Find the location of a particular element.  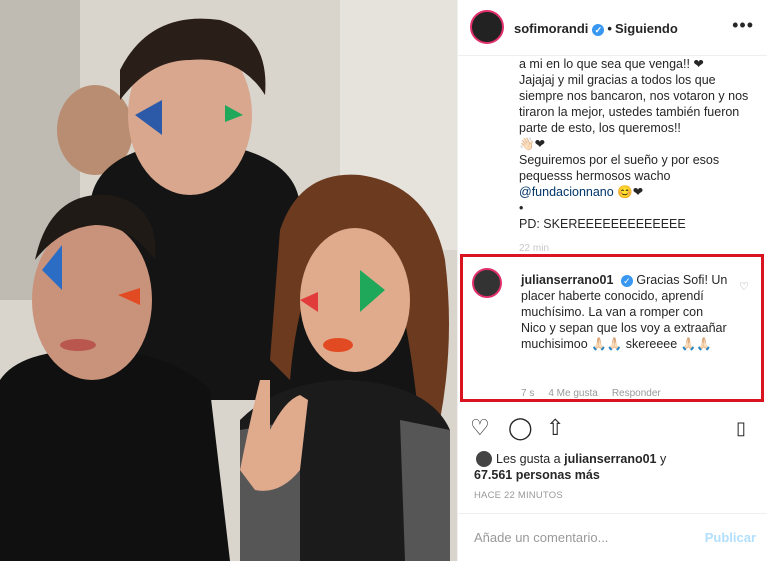

comment-meta: 7 s 4 Me gusta Responder is located at coordinates (598, 393).